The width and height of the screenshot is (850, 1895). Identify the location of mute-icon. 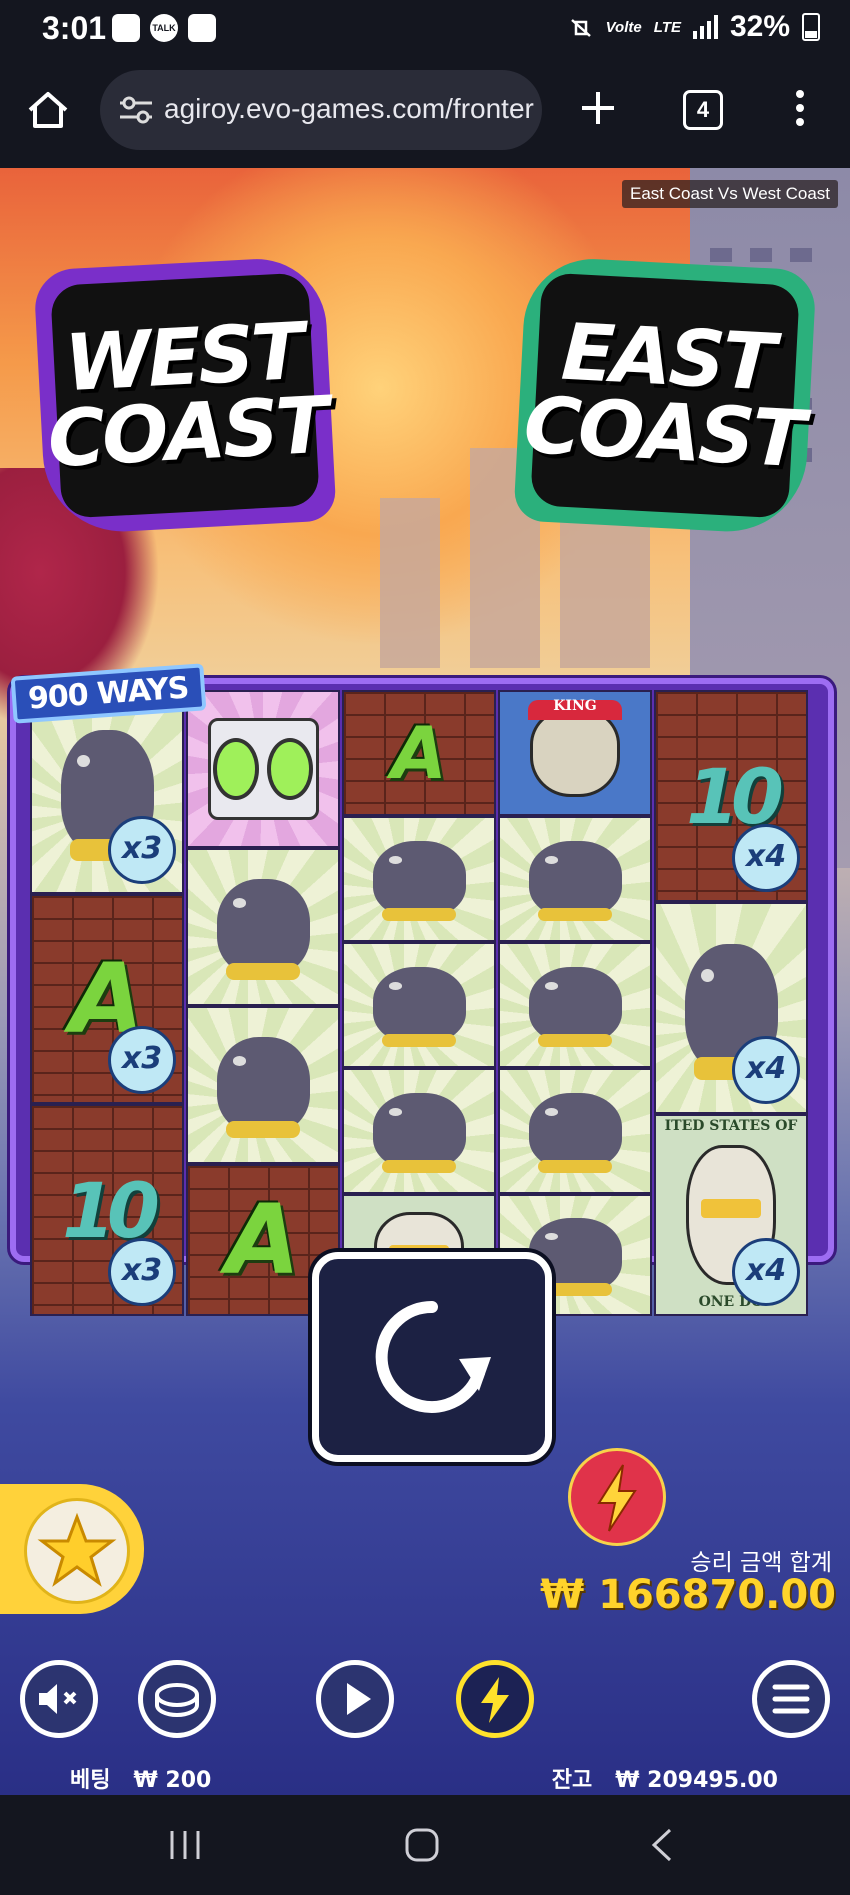
(58, 1699).